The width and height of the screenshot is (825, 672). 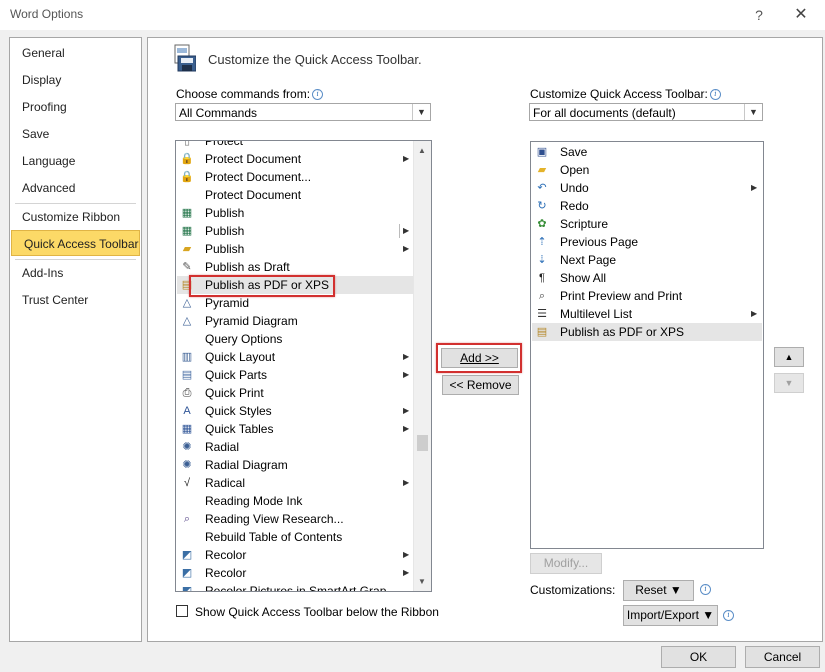 What do you see at coordinates (759, 15) in the screenshot?
I see `help-button: ?` at bounding box center [759, 15].